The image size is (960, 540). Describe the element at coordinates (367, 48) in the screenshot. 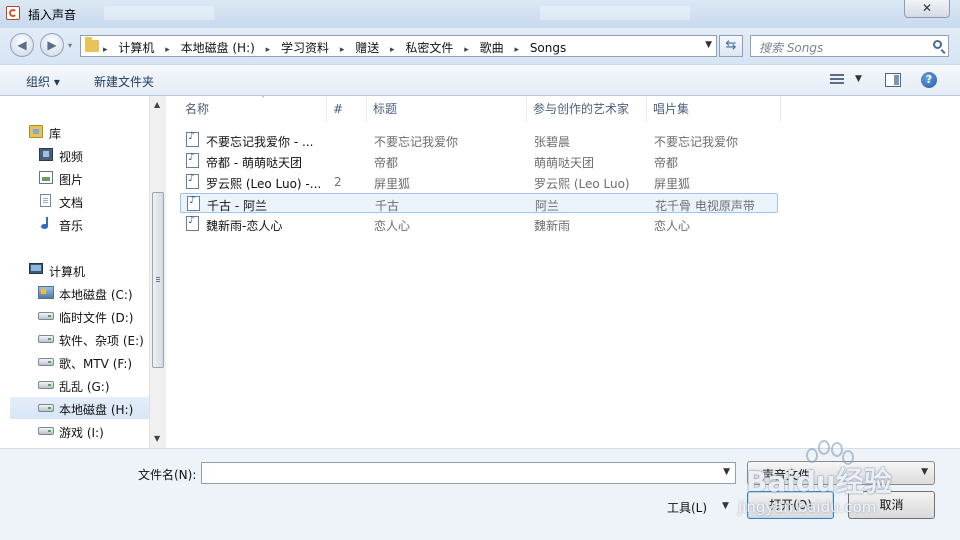

I see `breadcrumb-item: 赠送` at that location.